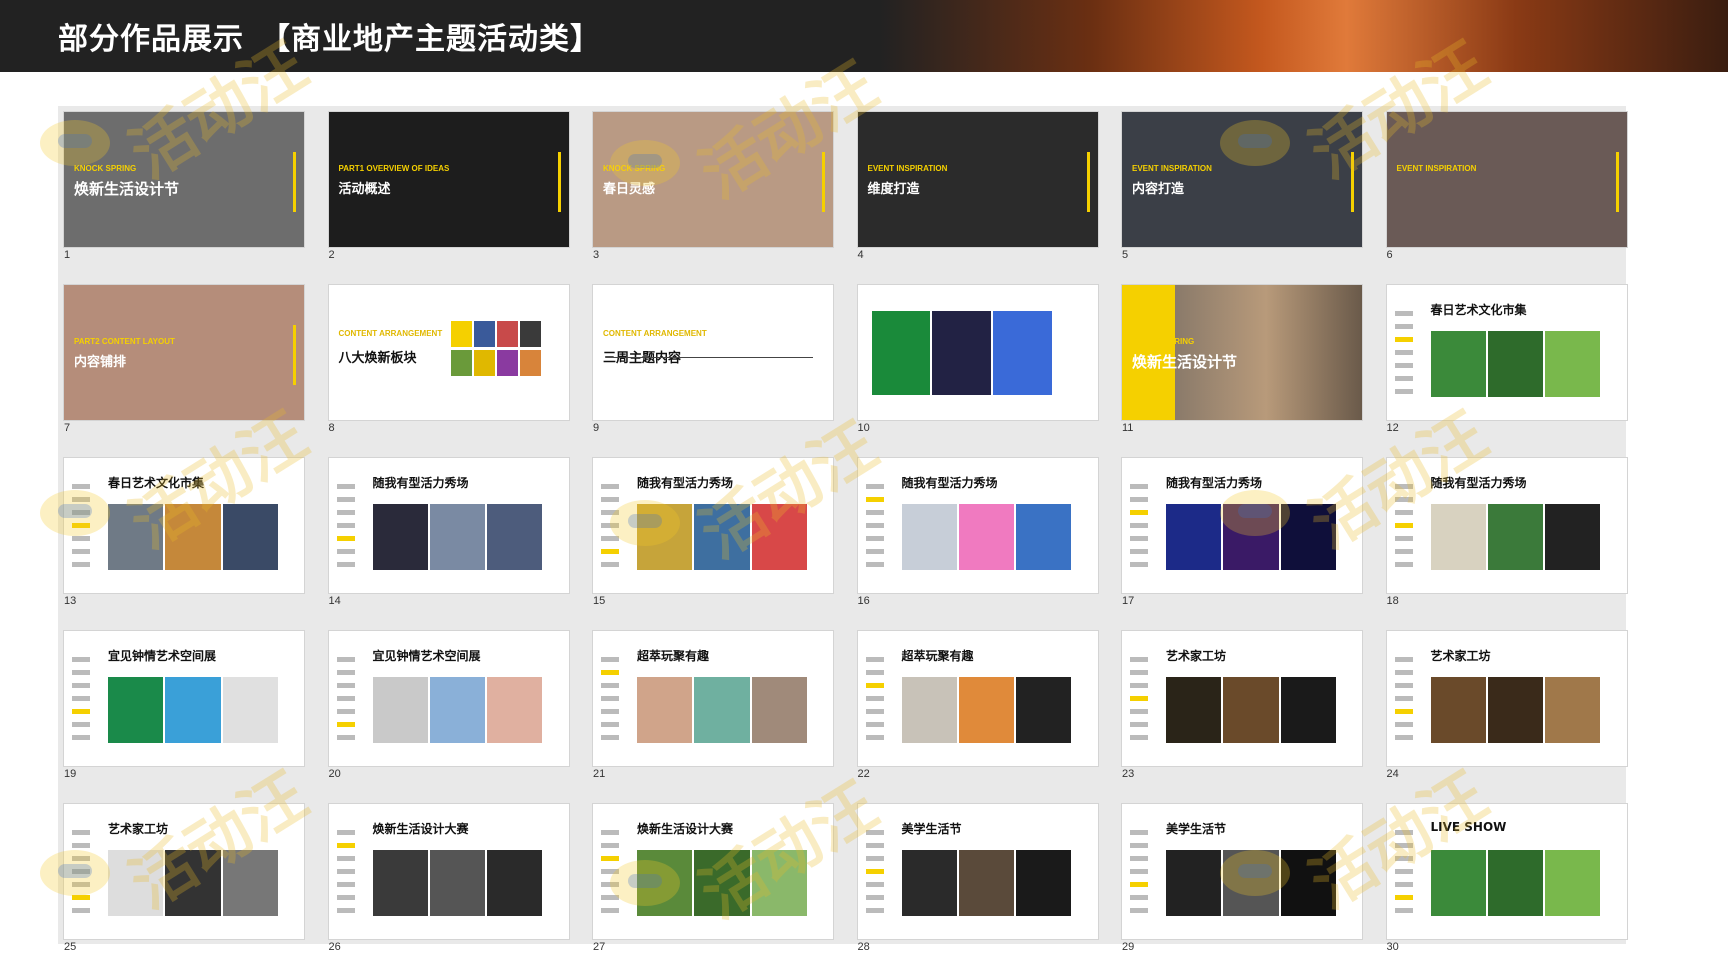 The image size is (1728, 972). I want to click on slide-number: 30, so click(1392, 947).